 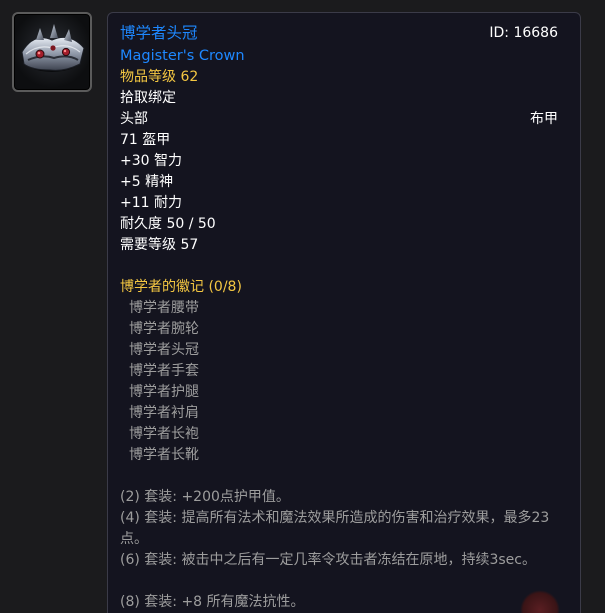 I want to click on stat-spirit: +5 精神, so click(x=147, y=182).